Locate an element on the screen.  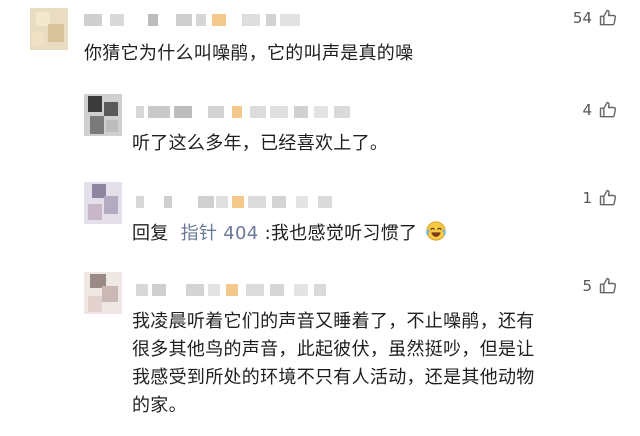
laughing-tears-emoji-icon is located at coordinates (436, 235).